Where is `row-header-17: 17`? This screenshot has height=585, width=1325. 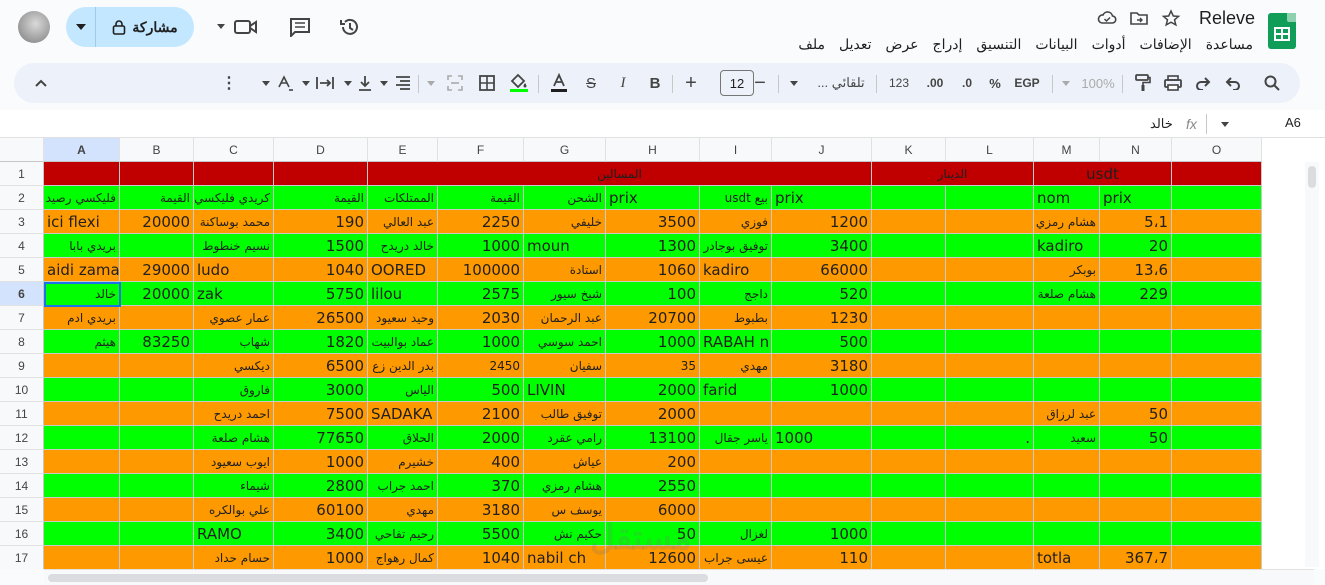 row-header-17: 17 is located at coordinates (22, 557).